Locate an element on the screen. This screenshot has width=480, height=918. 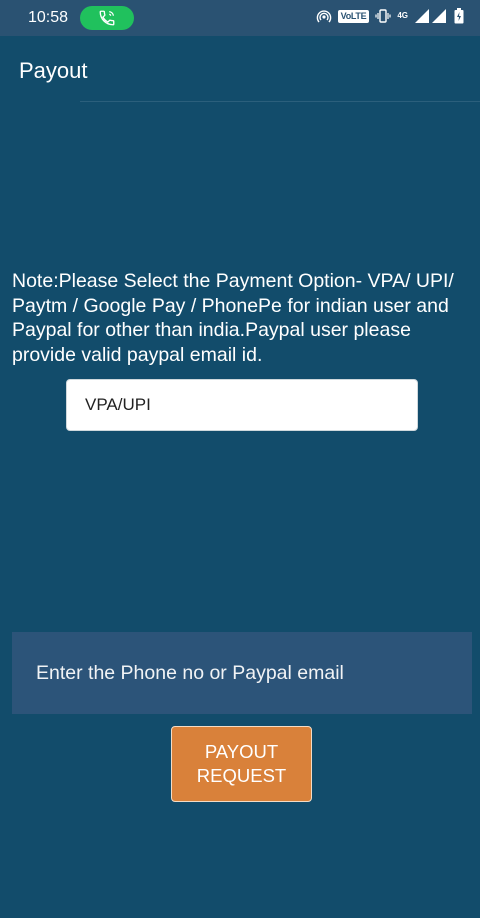
phone-or-email-input: Enter the Phone no or Paypal email is located at coordinates (242, 673).